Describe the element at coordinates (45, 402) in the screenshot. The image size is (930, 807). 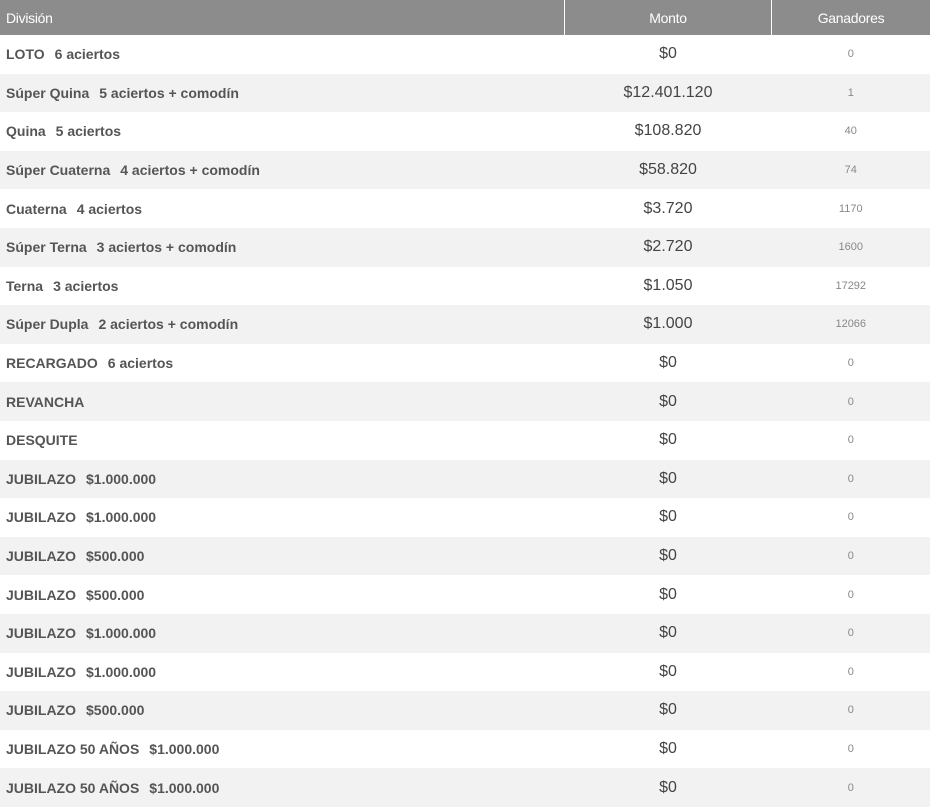
I see `division-name: REVANCHA` at that location.